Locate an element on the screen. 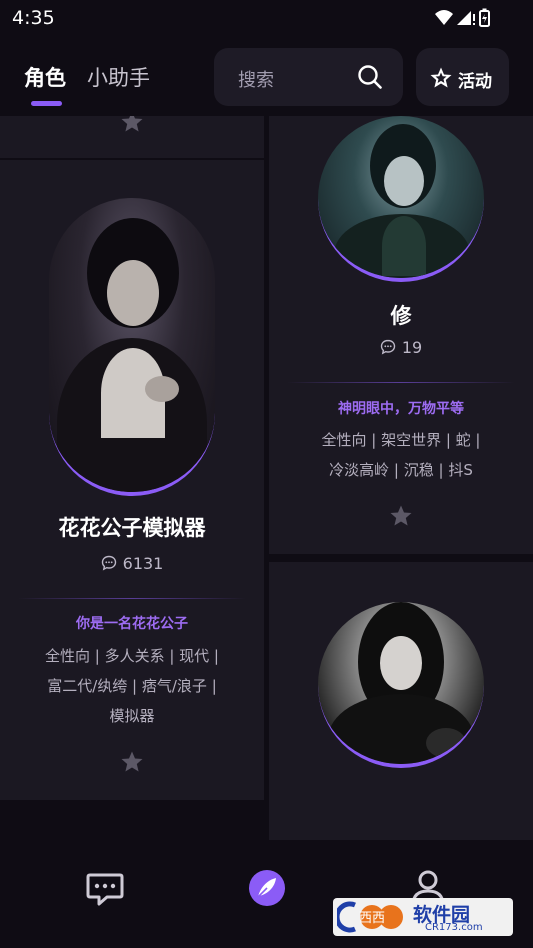 The width and height of the screenshot is (533, 948). character-tags: 全性向 | 架空世界 | 蛇 | 冷淡高岭 | 沉稳 | 抖S is located at coordinates (401, 455).